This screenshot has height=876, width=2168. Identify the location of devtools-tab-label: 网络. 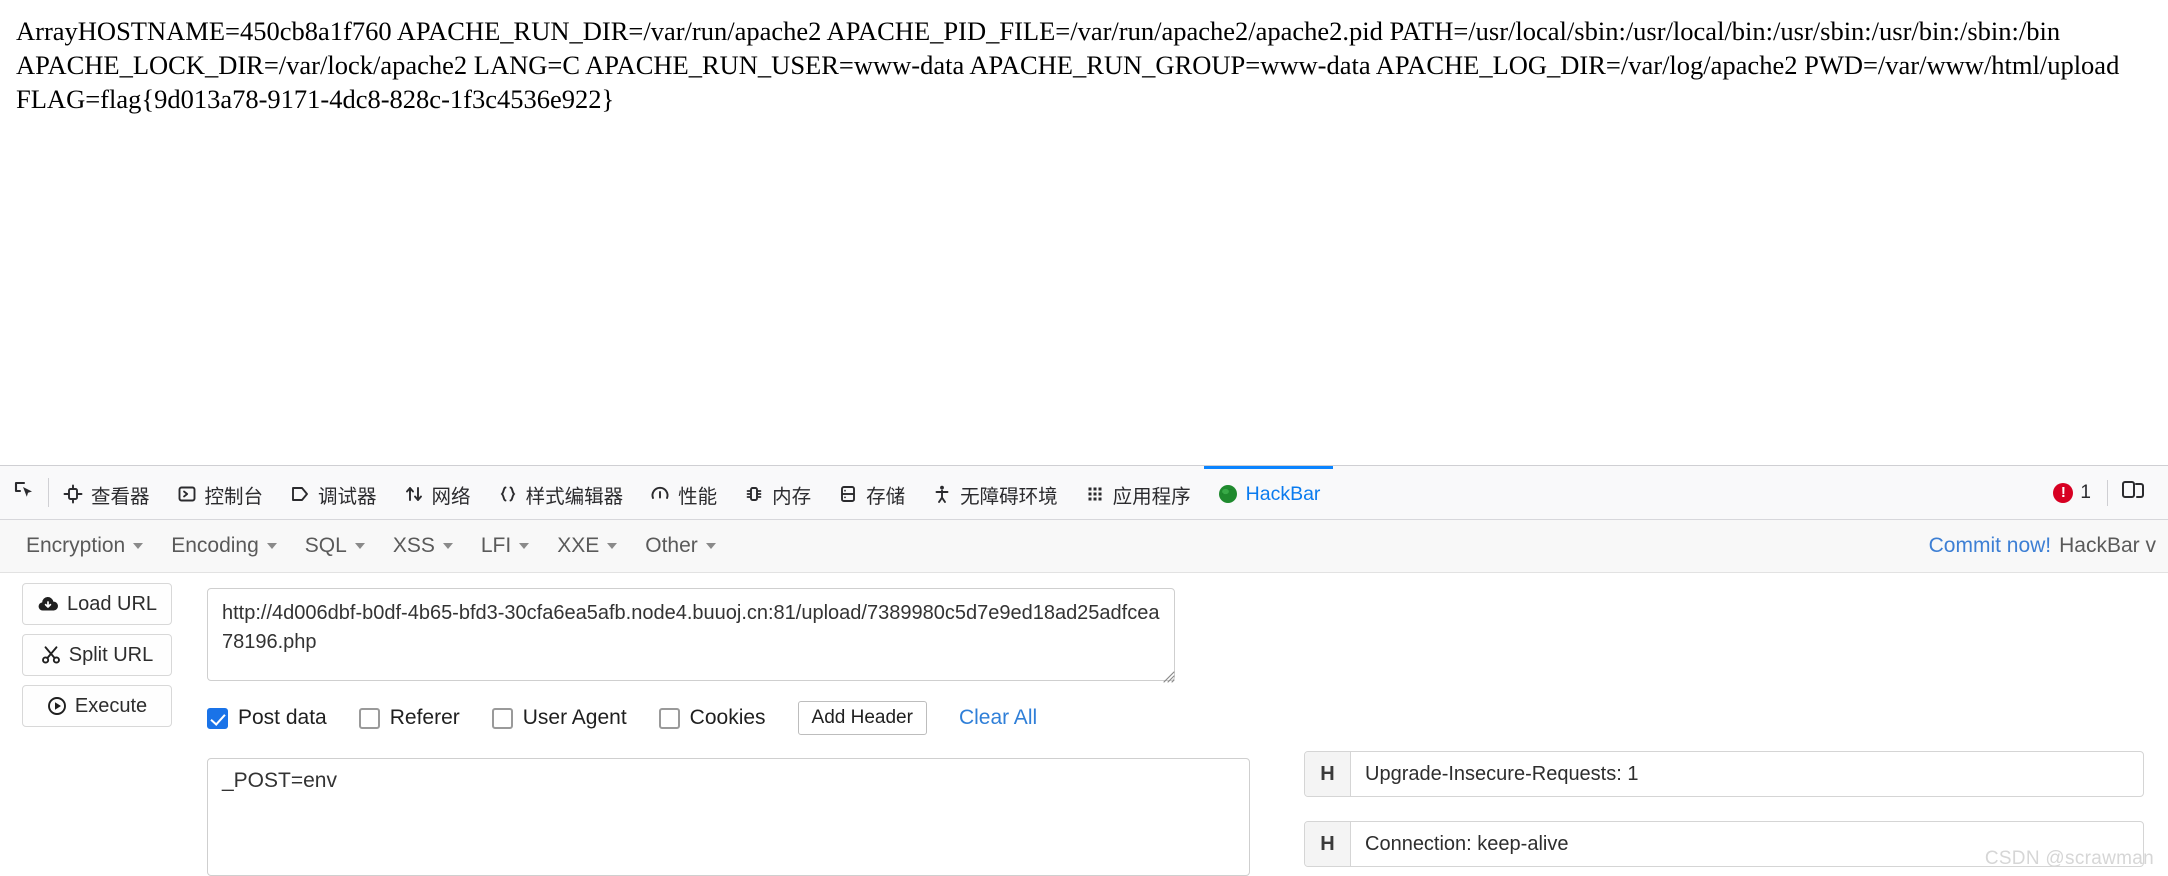
(451, 496).